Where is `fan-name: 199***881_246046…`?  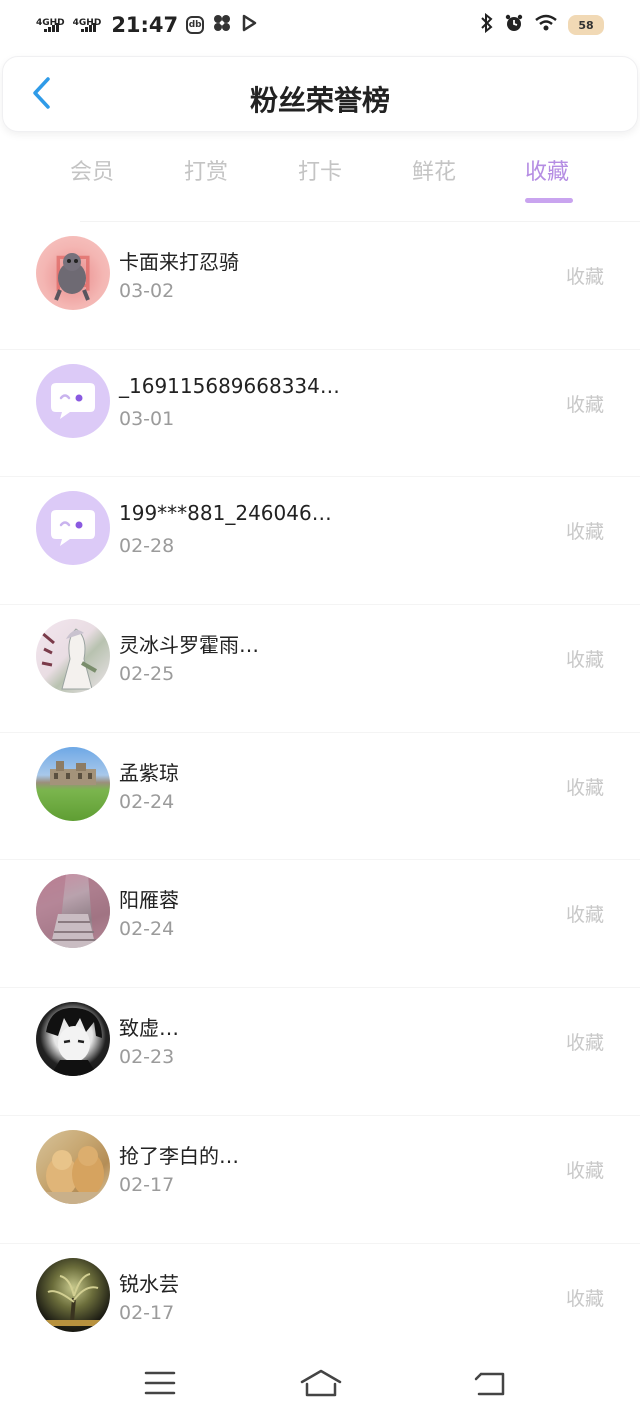
fan-name: 199***881_246046… is located at coordinates (225, 513).